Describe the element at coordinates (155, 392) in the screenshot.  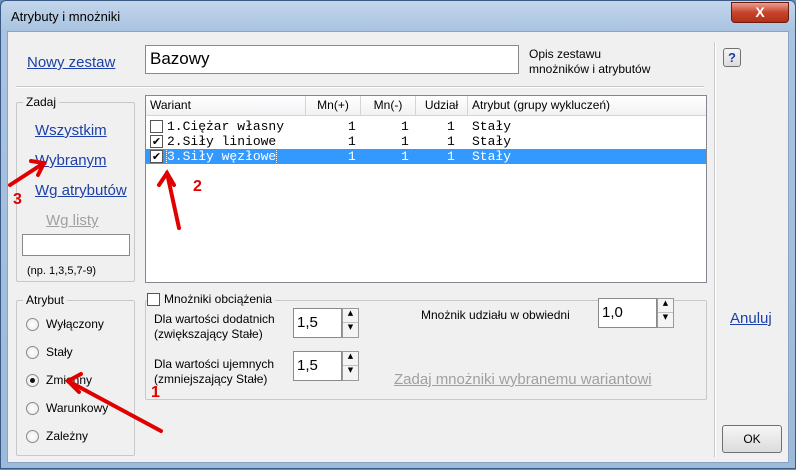
I see `annotation-number-1: 1` at that location.